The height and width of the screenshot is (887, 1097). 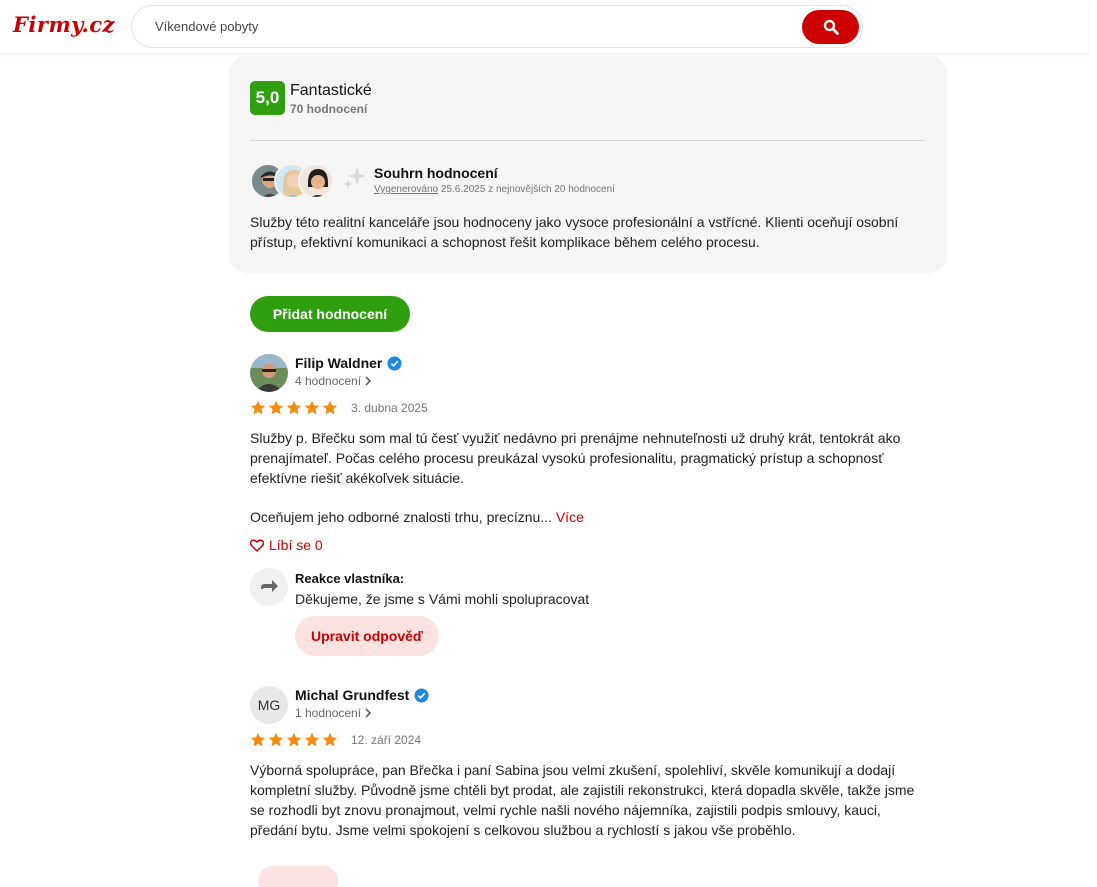 I want to click on reviewer-rating-count: 1 hodnocení, so click(x=333, y=713).